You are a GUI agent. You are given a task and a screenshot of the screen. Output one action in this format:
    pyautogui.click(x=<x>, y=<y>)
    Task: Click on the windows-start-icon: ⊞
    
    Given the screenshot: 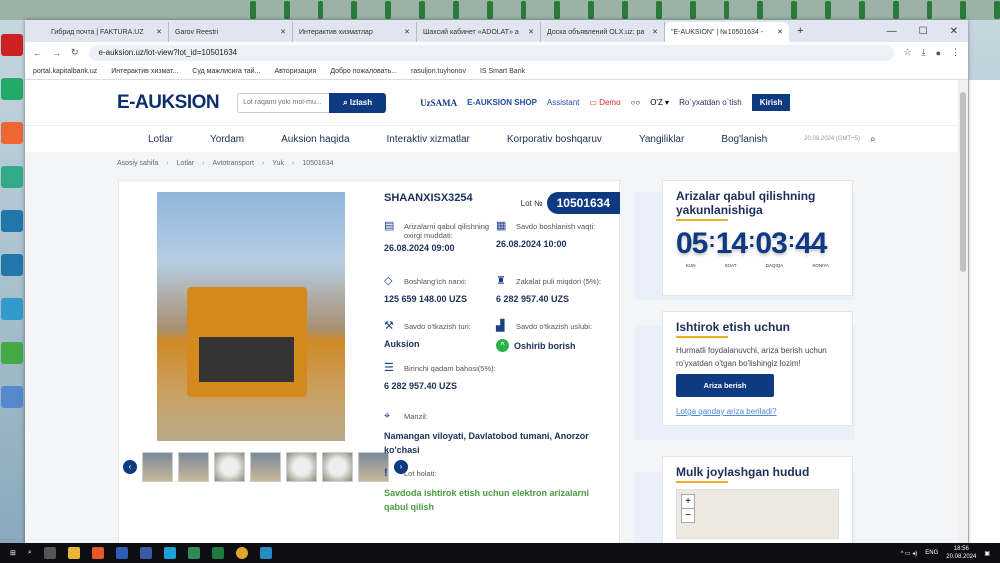 What is the action you would take?
    pyautogui.click(x=13, y=553)
    